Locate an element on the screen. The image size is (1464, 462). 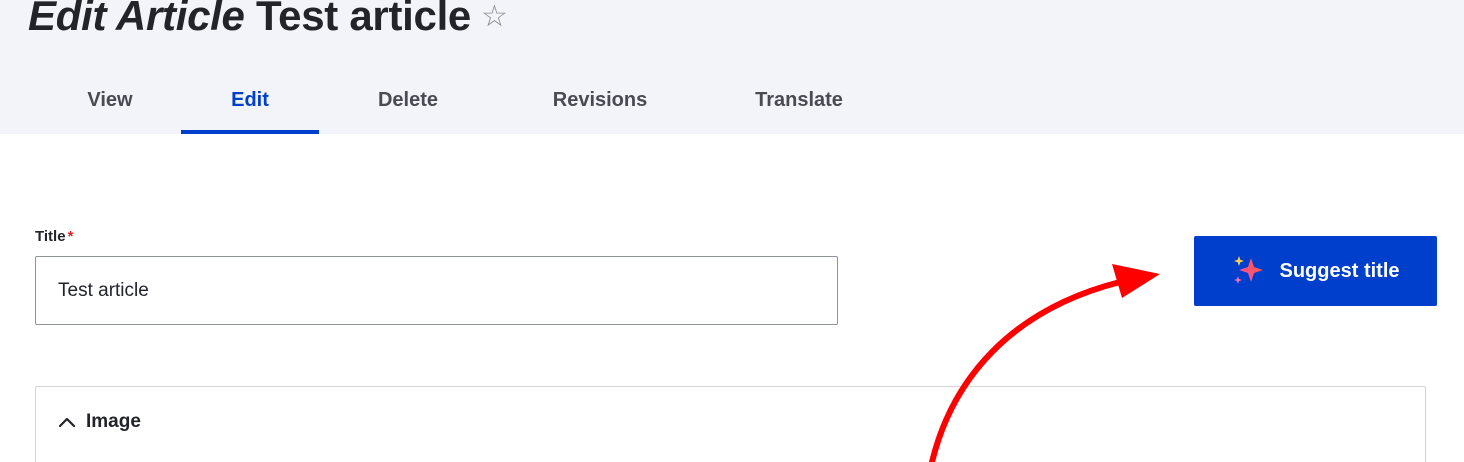
page-title-name: Test article is located at coordinates (363, 19).